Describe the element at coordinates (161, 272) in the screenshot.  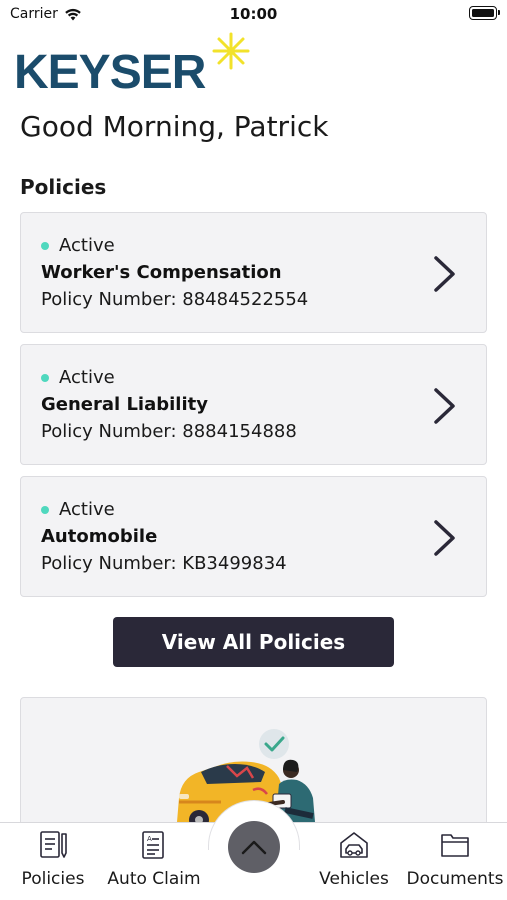
I see `policy-name: Worker's Compensation` at that location.